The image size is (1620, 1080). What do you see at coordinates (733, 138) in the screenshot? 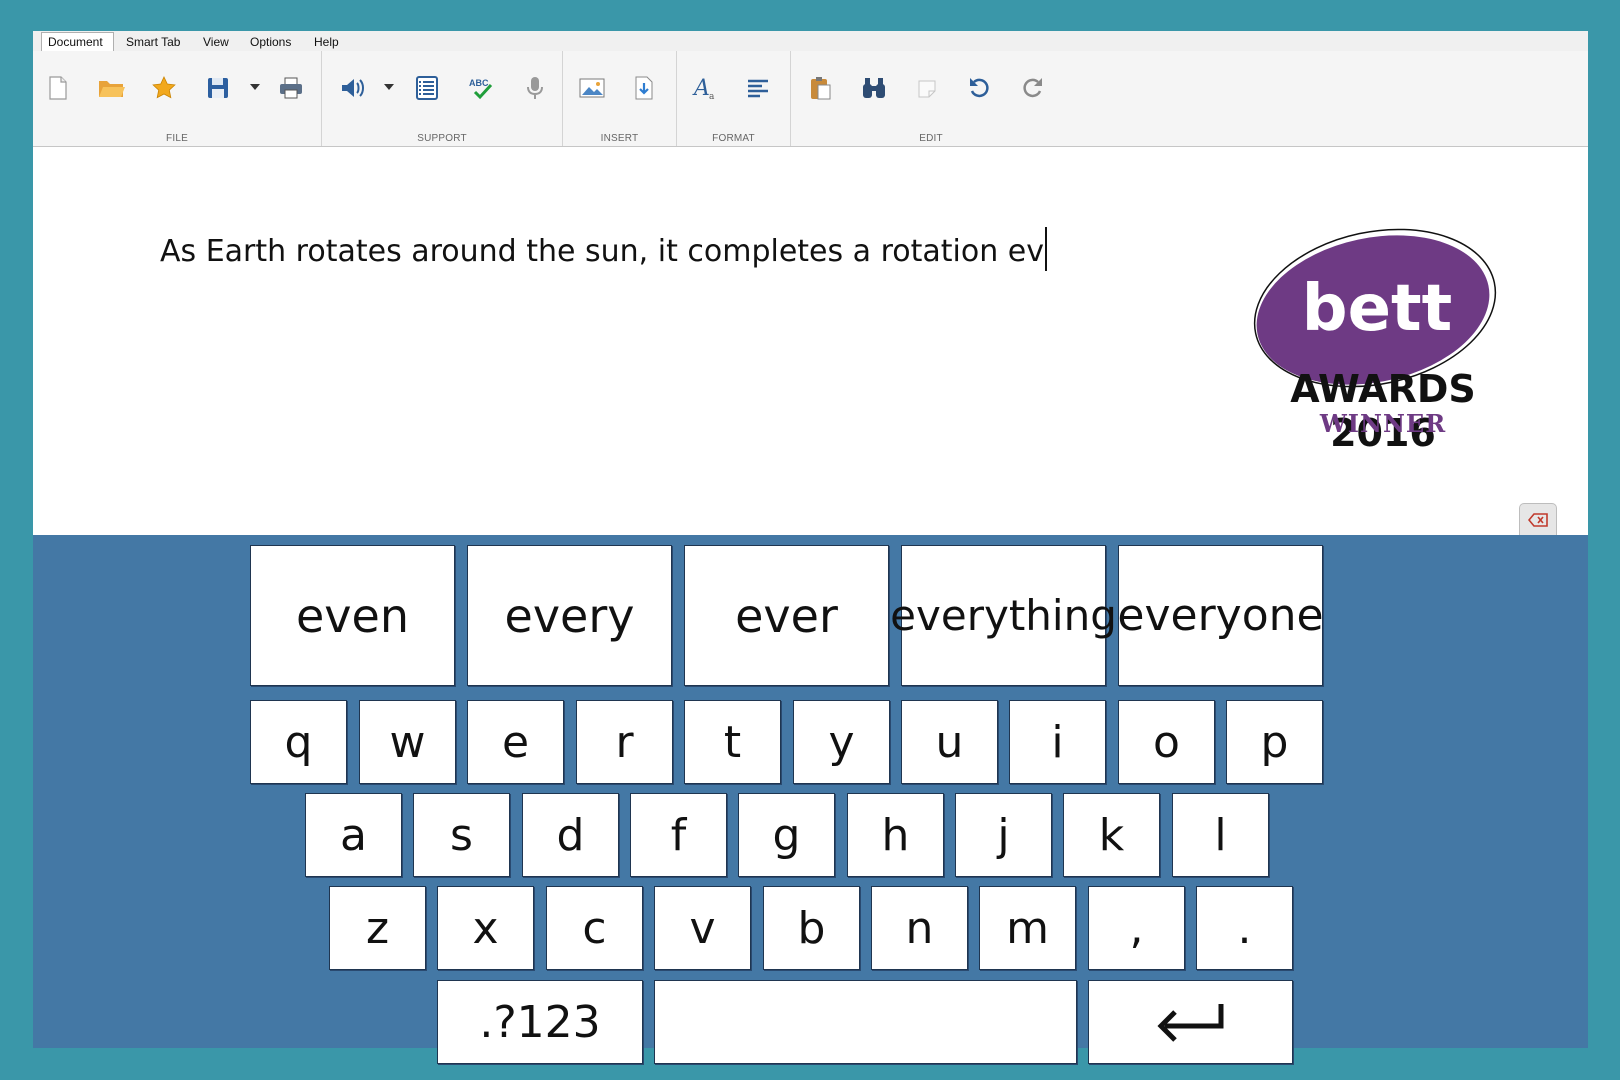
I see `group-label-format: FORMAT` at bounding box center [733, 138].